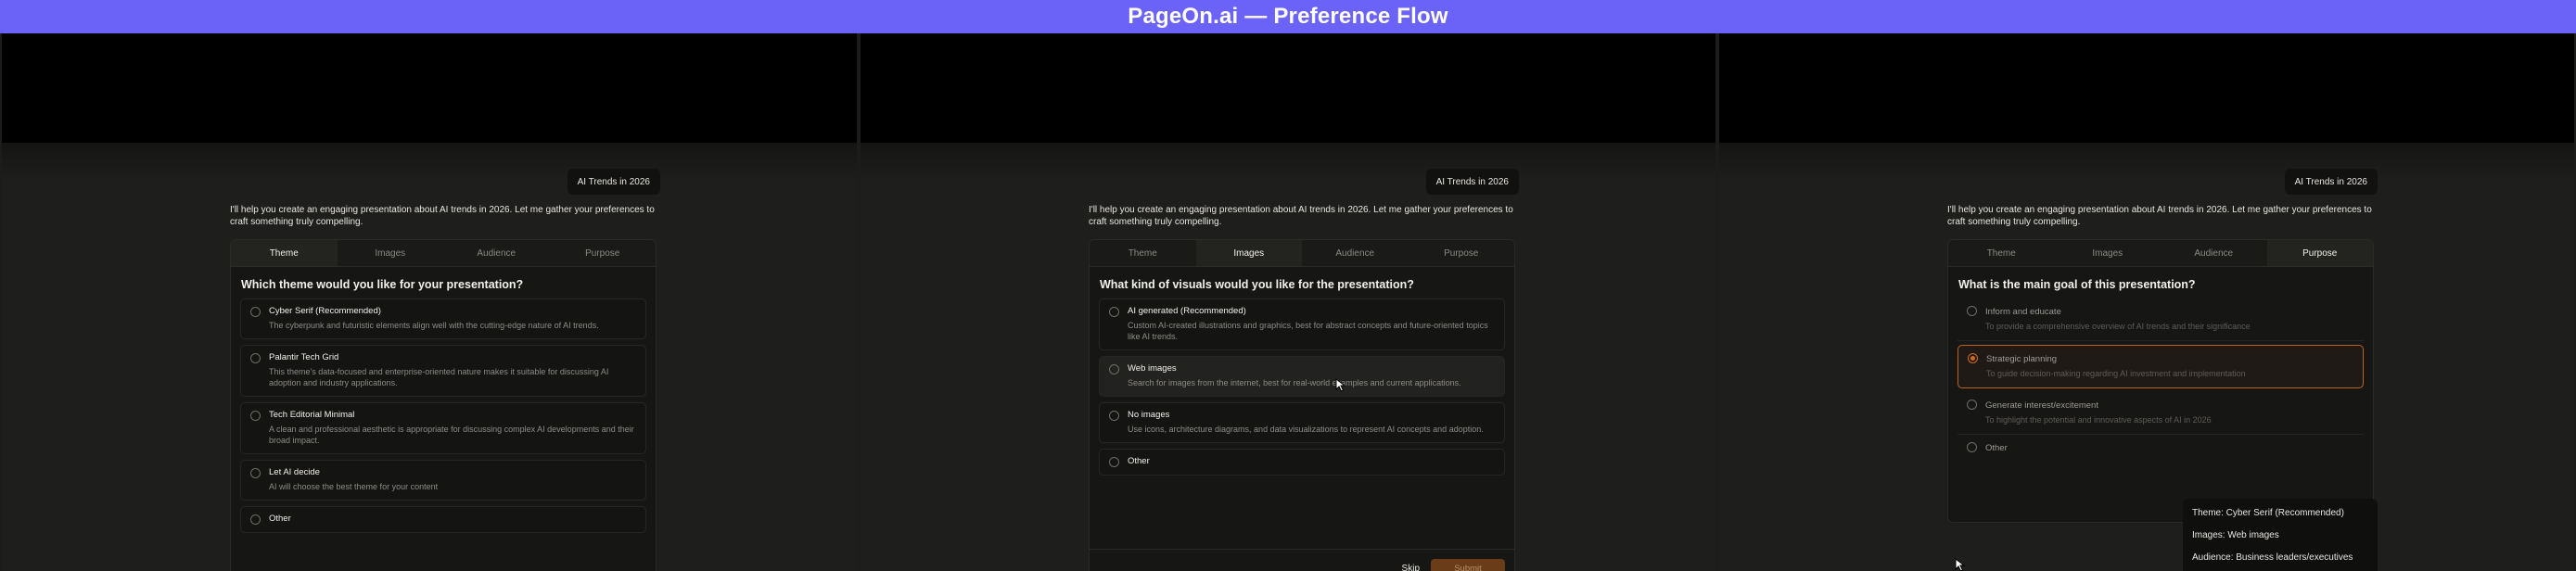 This screenshot has height=571, width=2576. I want to click on summary-images: Images: Web images, so click(2235, 535).